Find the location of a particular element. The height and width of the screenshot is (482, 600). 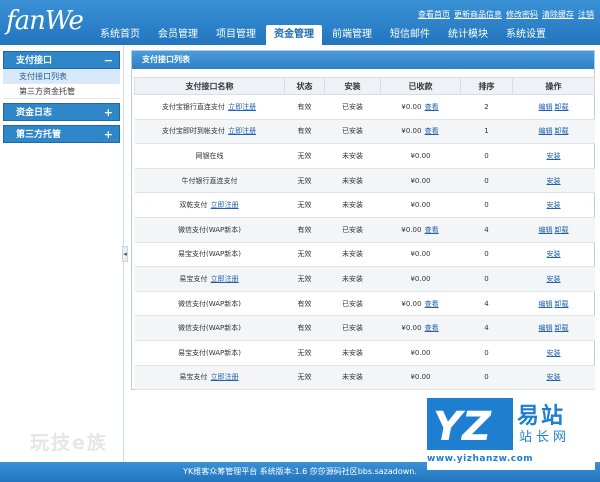

tab-sms-email: 短信邮件 is located at coordinates (410, 35).